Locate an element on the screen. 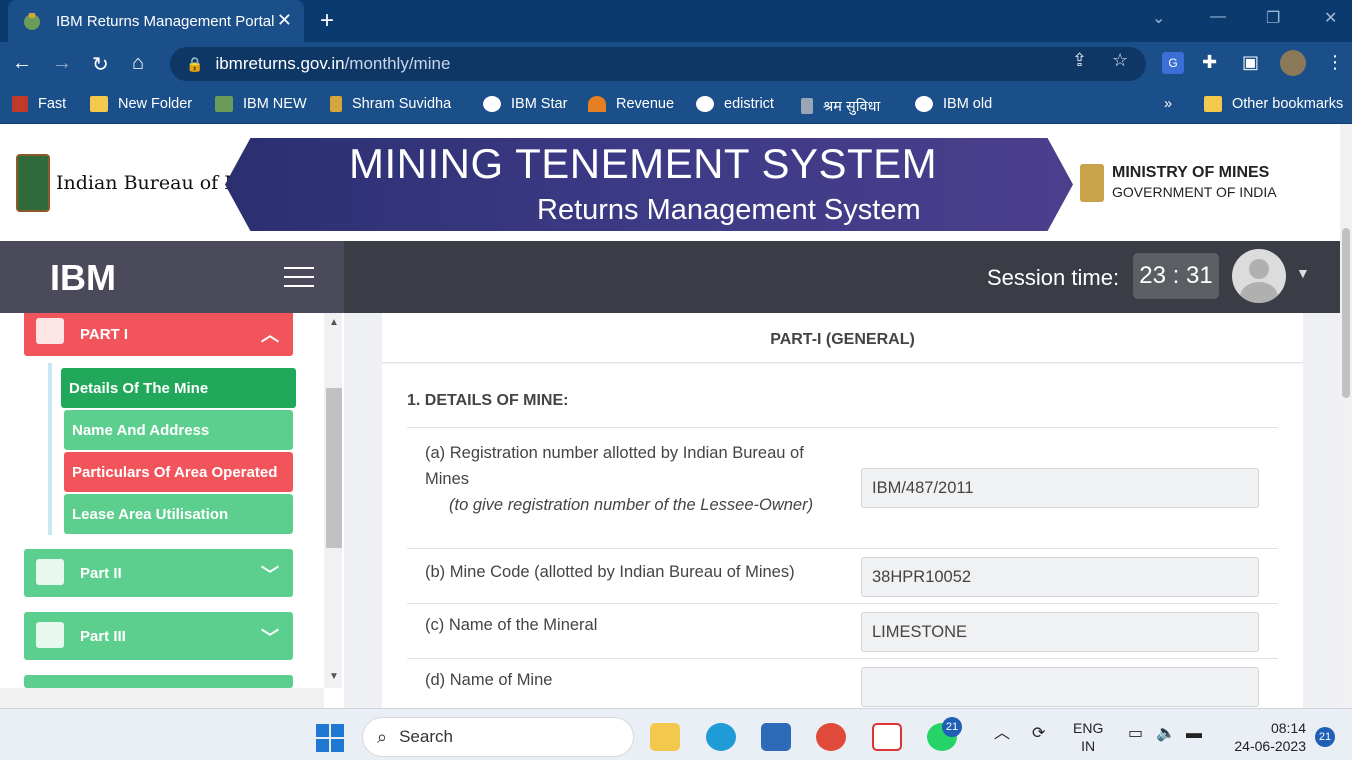 This screenshot has width=1352, height=760. ibm-emblem-icon is located at coordinates (33, 183).